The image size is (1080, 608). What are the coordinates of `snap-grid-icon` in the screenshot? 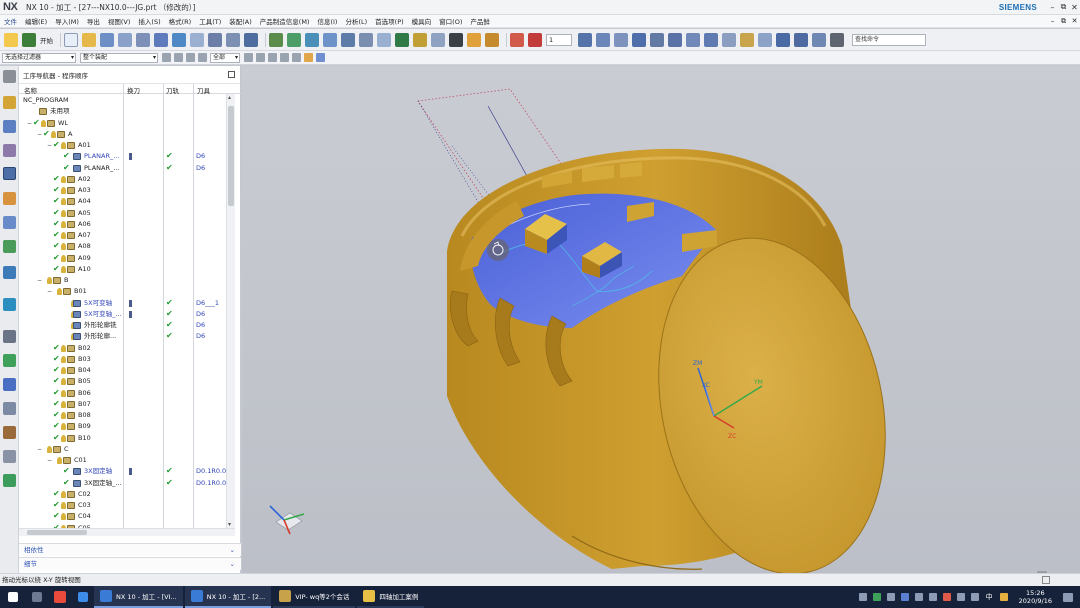 It's located at (296, 57).